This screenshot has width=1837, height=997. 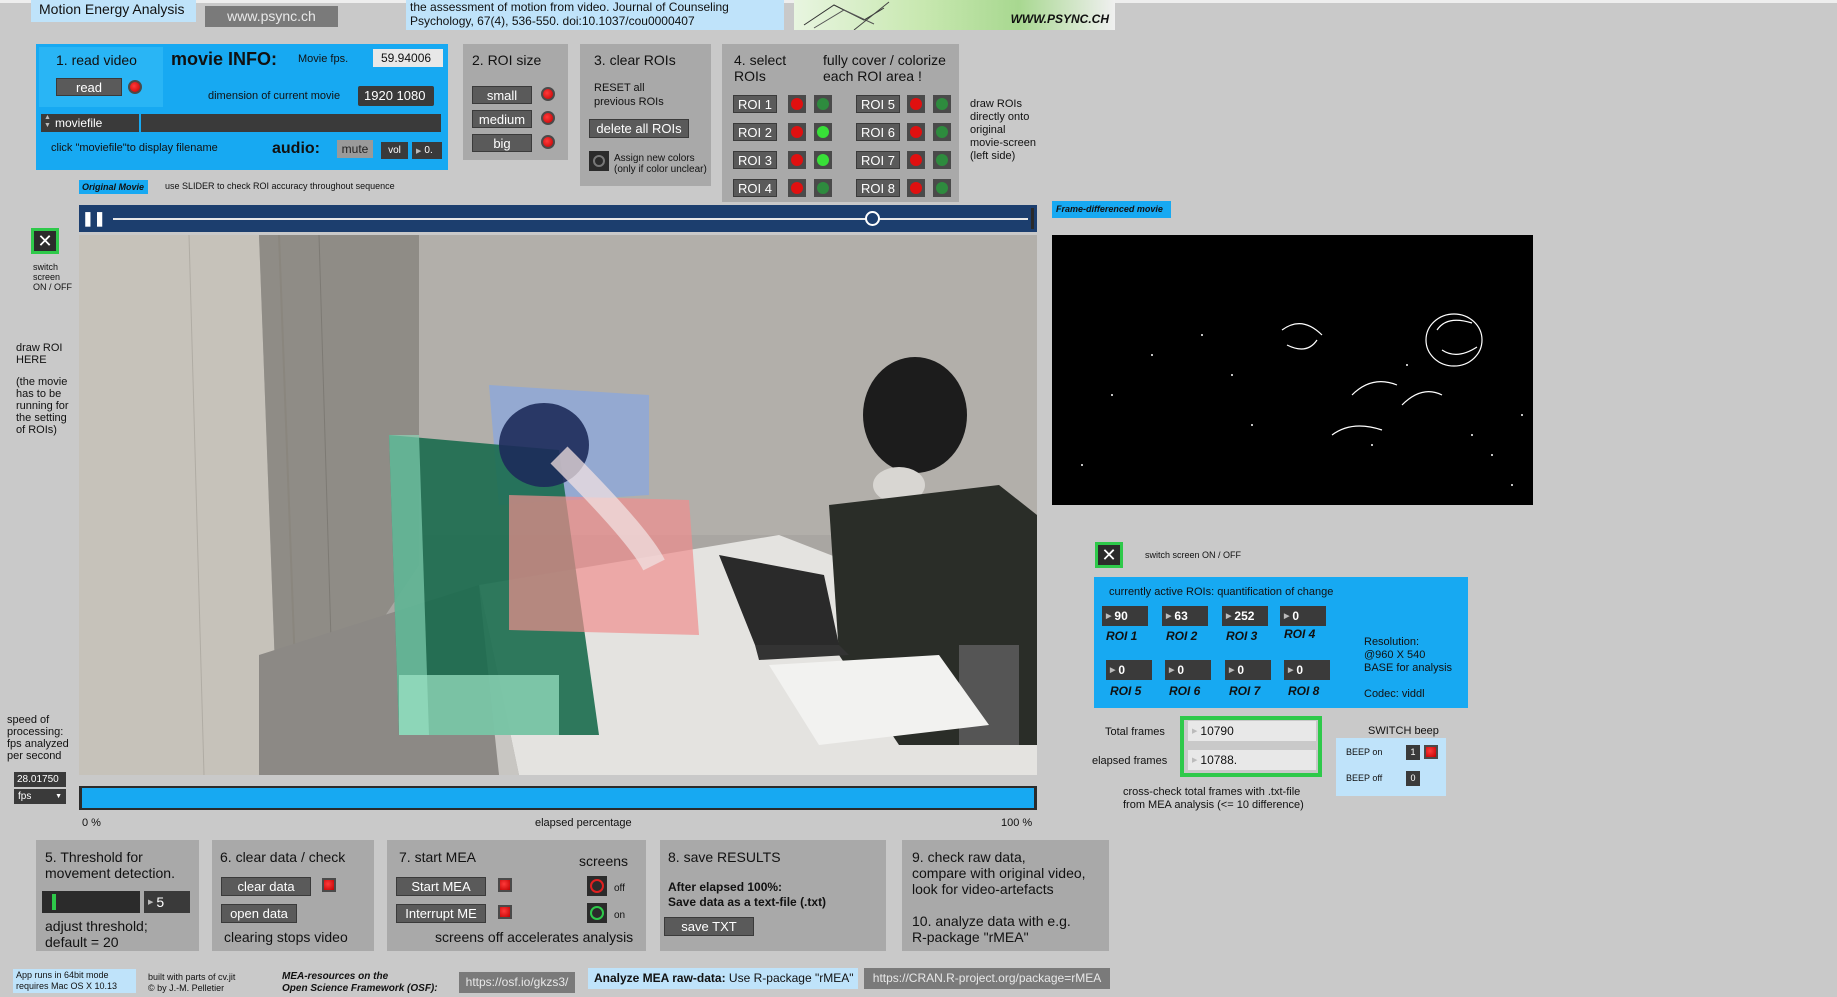 I want to click on screens-off-toggle, so click(x=597, y=886).